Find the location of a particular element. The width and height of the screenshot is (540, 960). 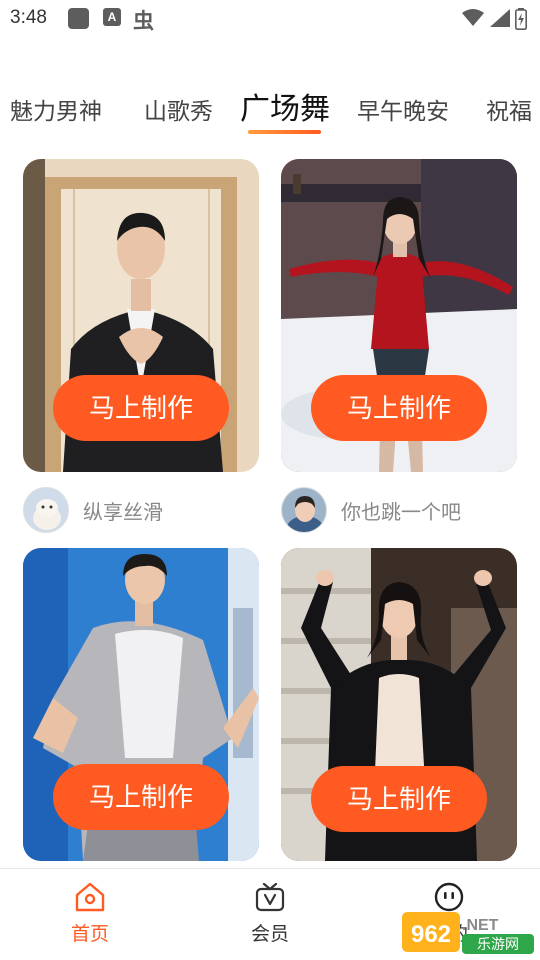

signal-icon is located at coordinates (500, 18).